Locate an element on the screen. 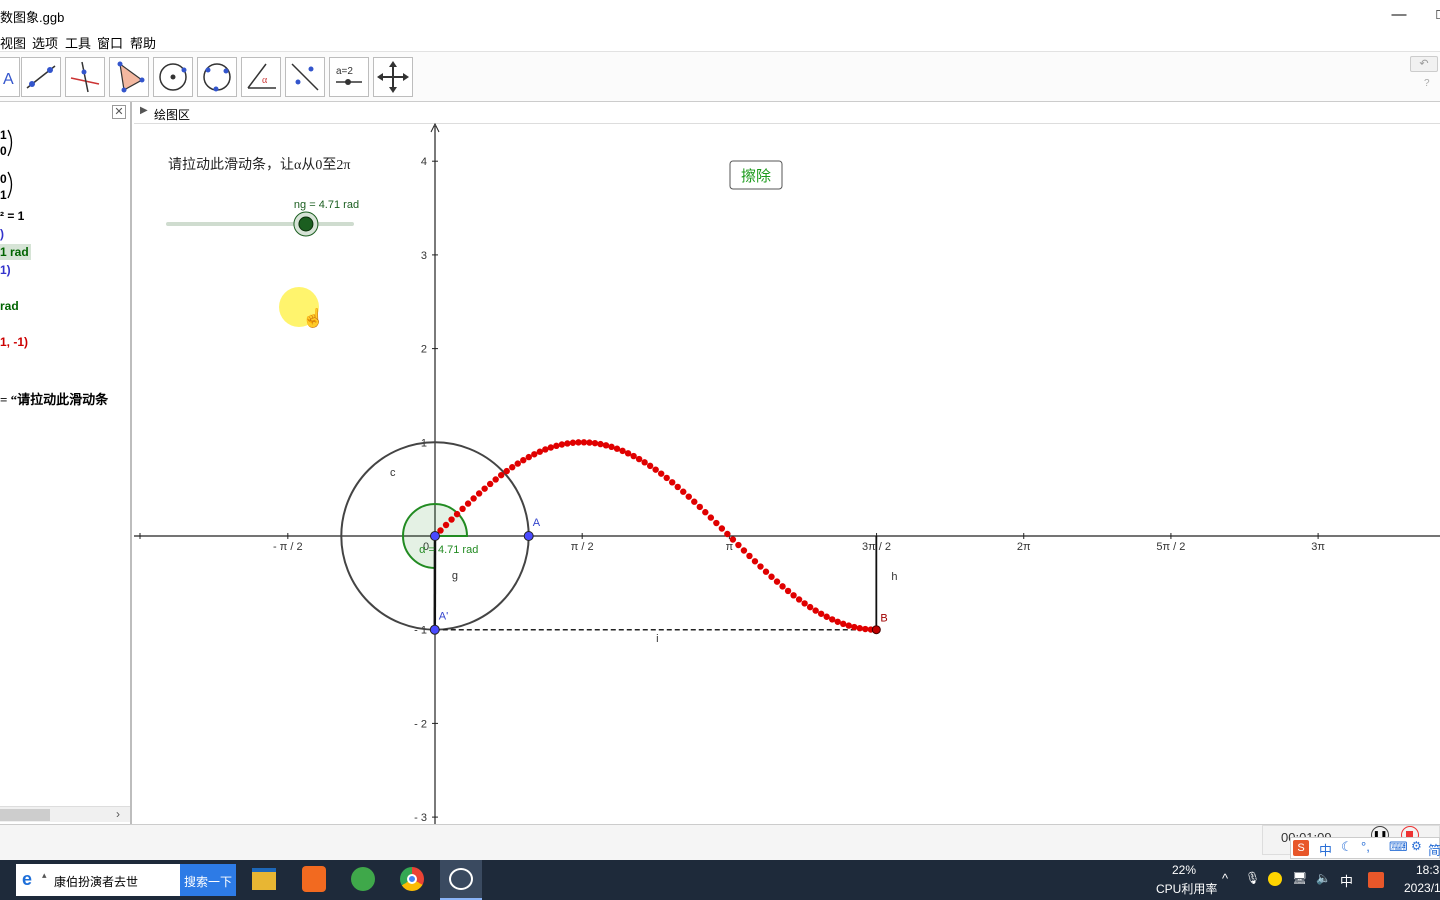  ime-indicator: 中 is located at coordinates (1346, 880).